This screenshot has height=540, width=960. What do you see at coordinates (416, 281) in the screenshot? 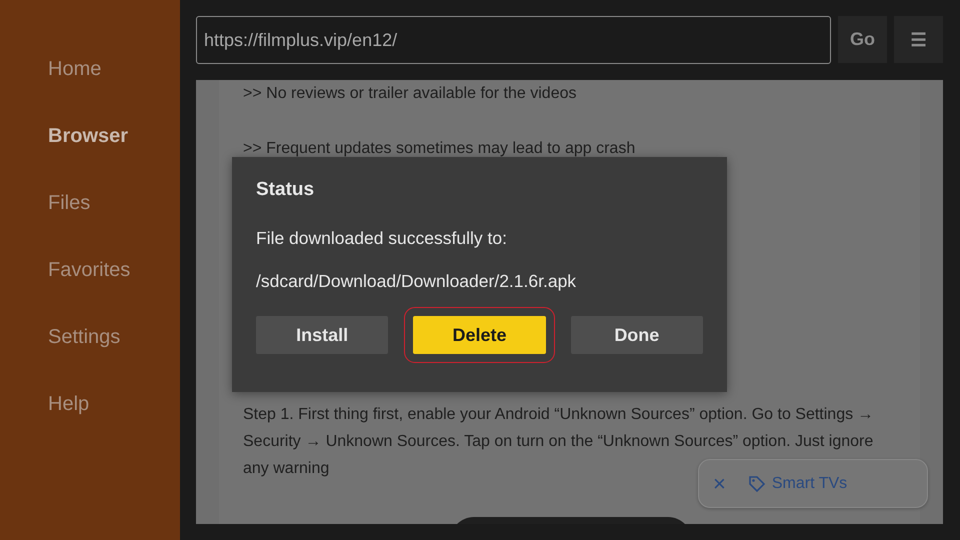
I see `file-path: /sdcard/Download/Downloader/2.1.6r.apk` at bounding box center [416, 281].